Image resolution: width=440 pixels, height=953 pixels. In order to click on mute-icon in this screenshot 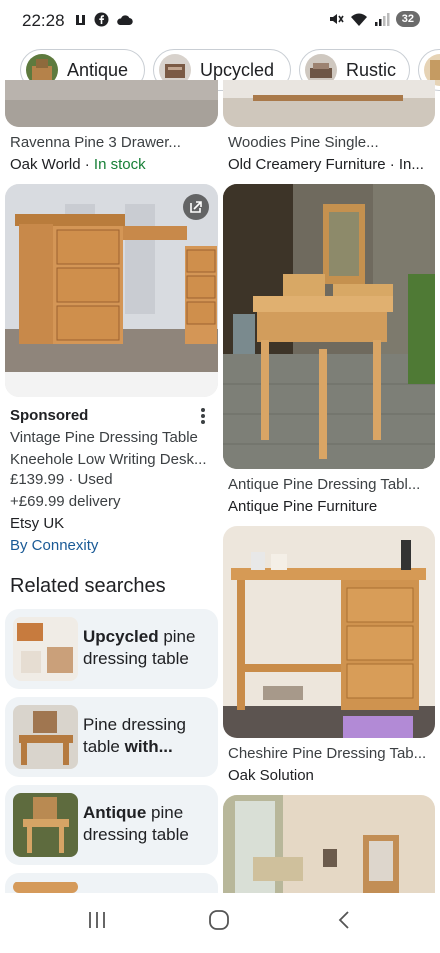, I will do `click(336, 19)`.